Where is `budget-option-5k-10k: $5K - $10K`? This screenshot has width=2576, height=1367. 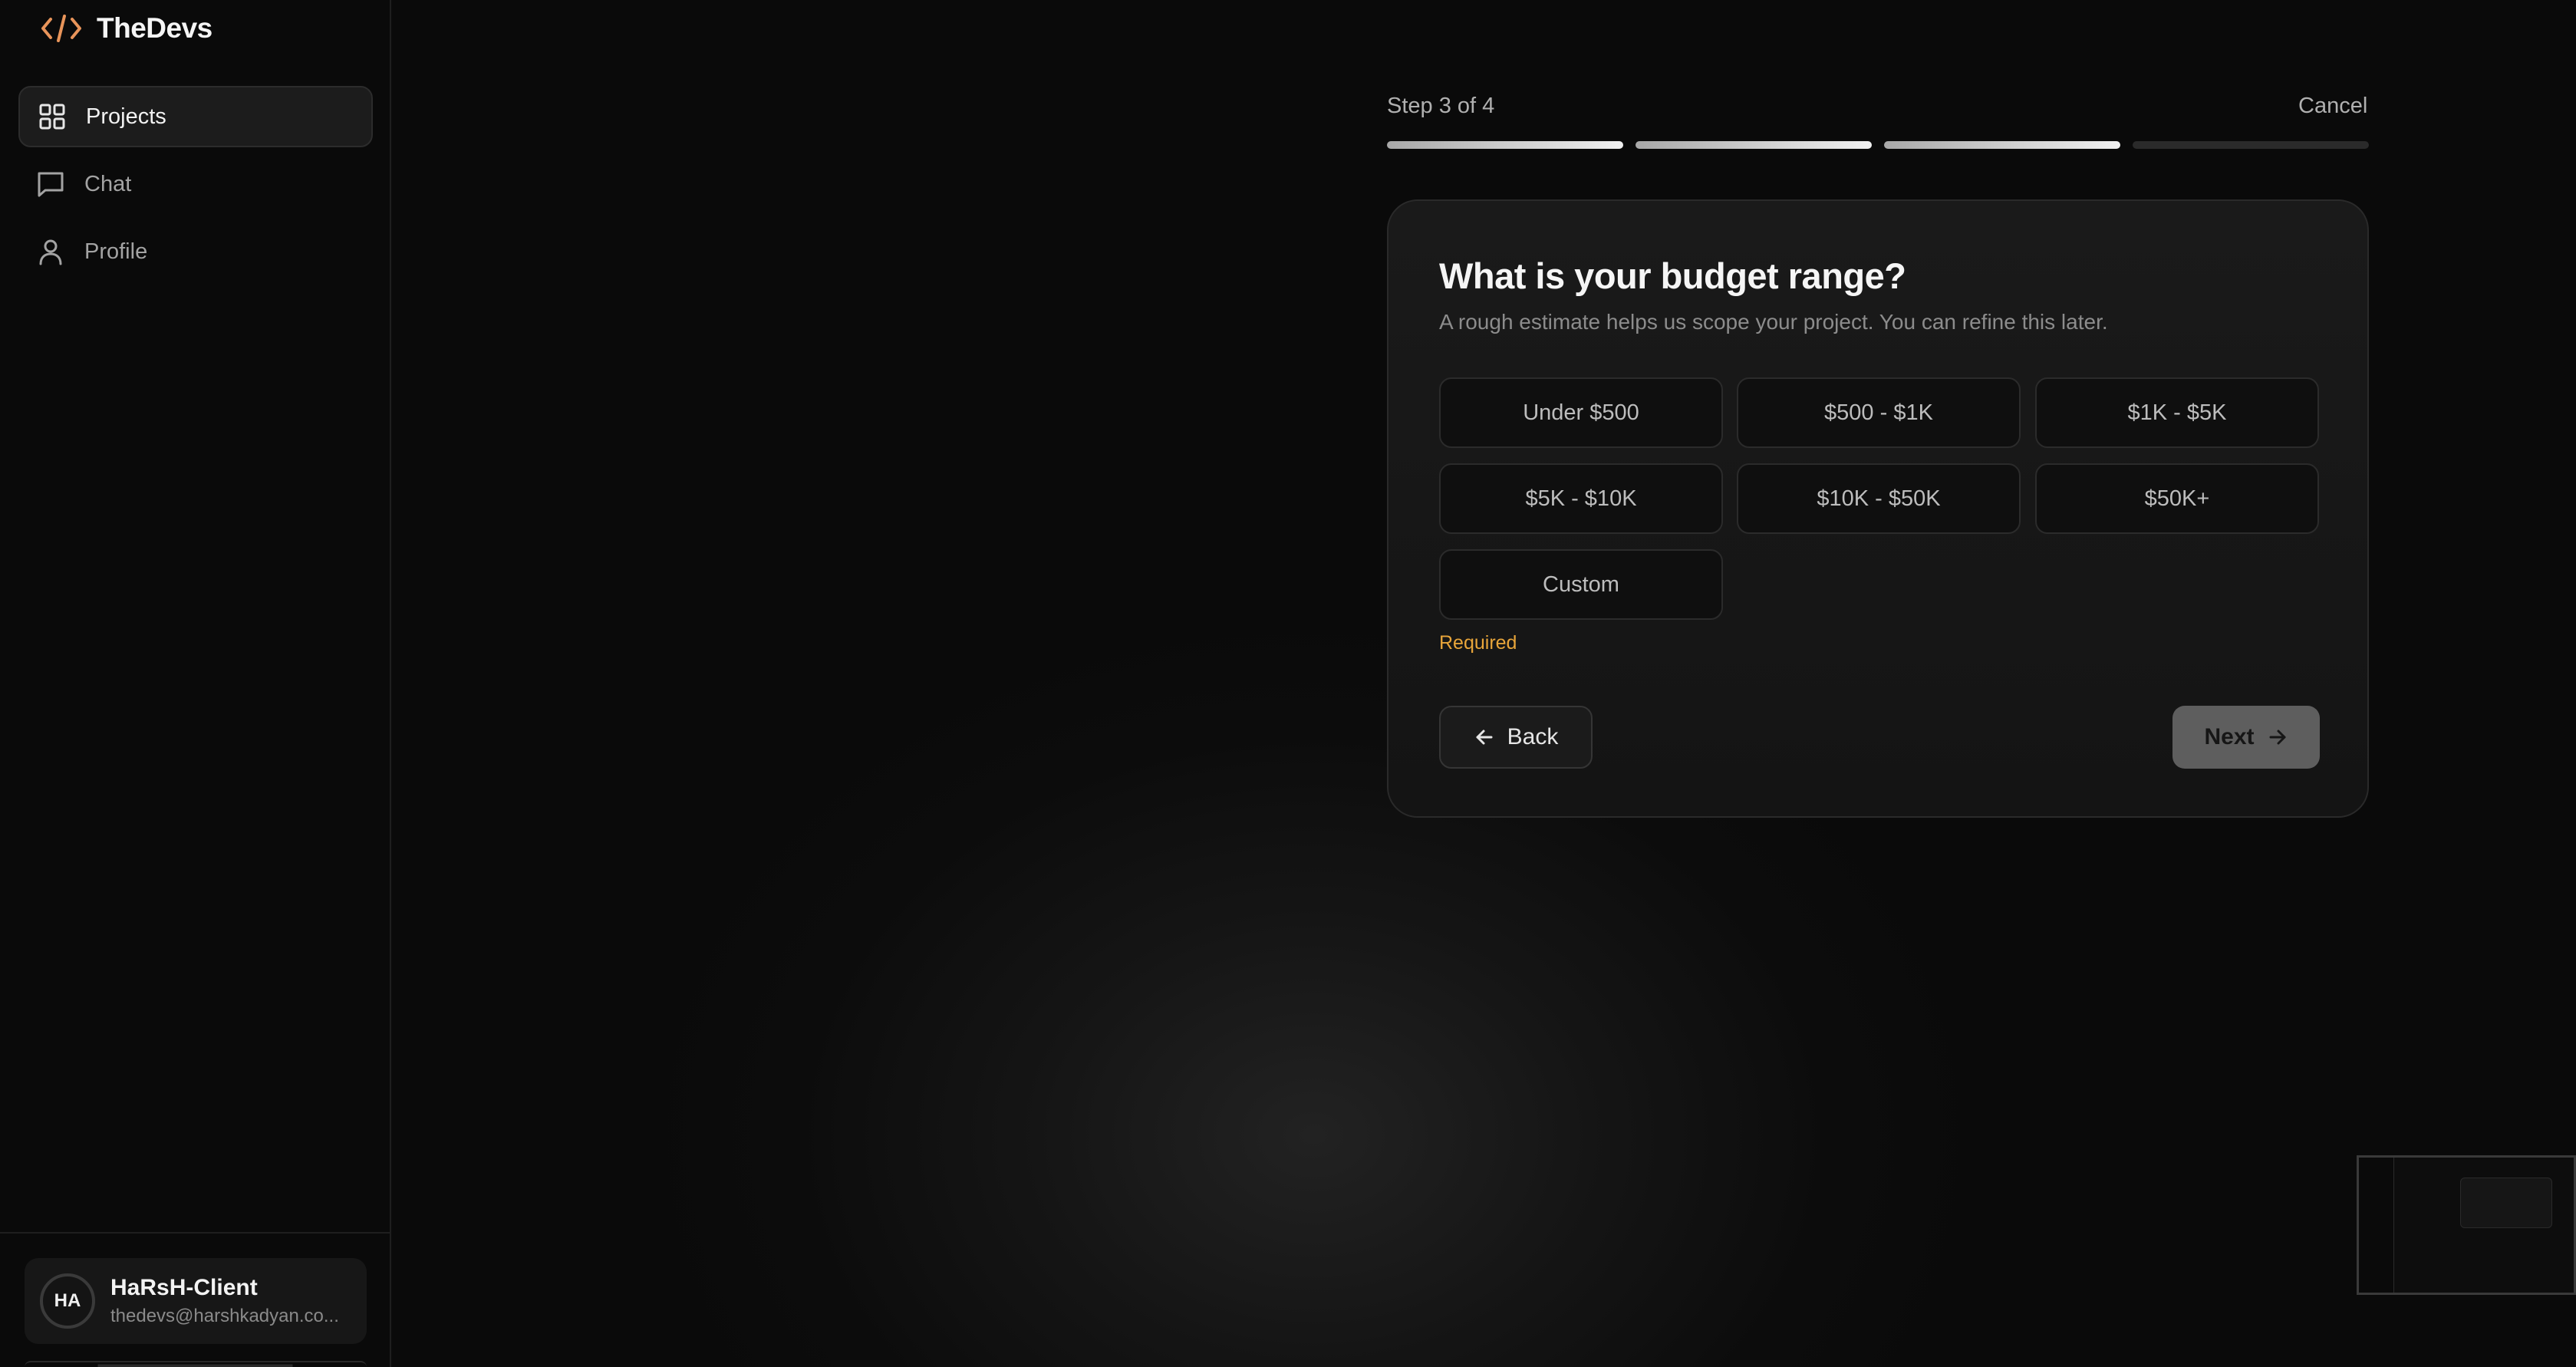 budget-option-5k-10k: $5K - $10K is located at coordinates (1581, 498).